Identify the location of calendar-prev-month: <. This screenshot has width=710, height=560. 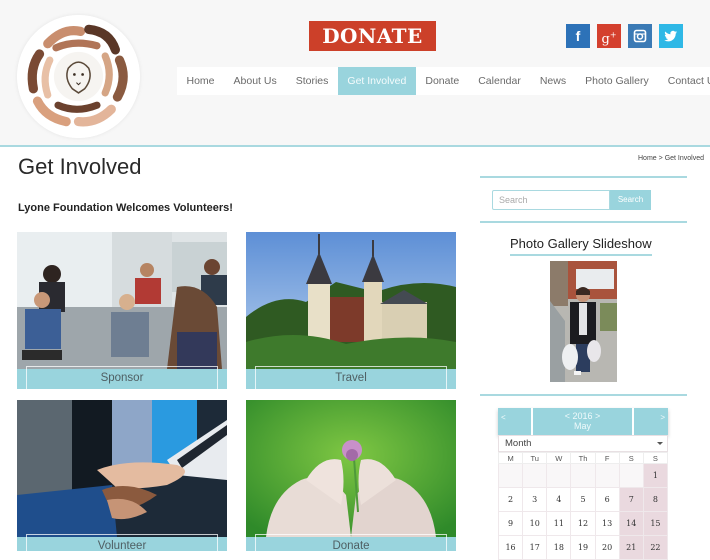
(514, 421).